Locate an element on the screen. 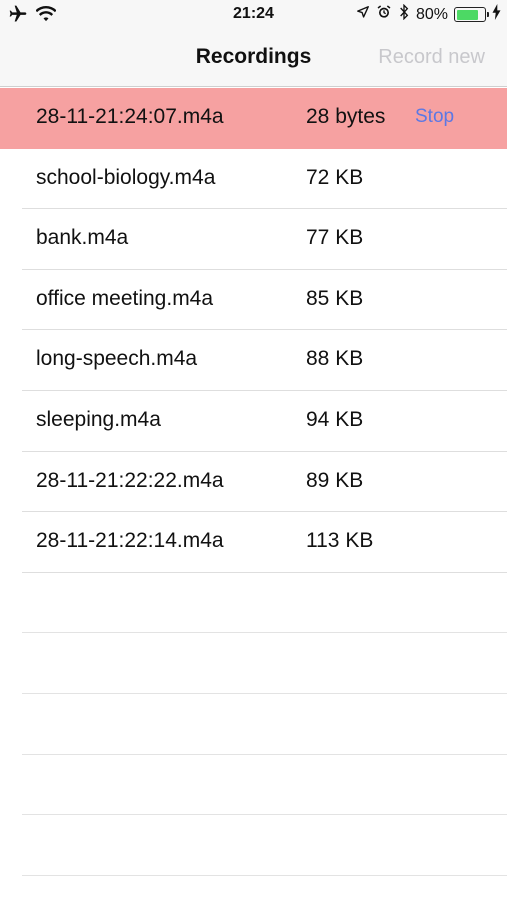 This screenshot has height=900, width=507. bluetooth-icon is located at coordinates (404, 14).